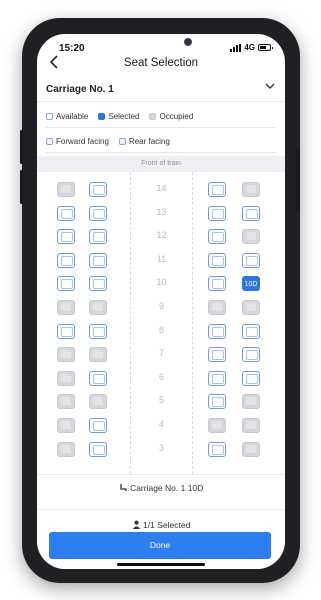 This screenshot has width=321, height=600. What do you see at coordinates (153, 116) in the screenshot?
I see `occupied-seat-icon` at bounding box center [153, 116].